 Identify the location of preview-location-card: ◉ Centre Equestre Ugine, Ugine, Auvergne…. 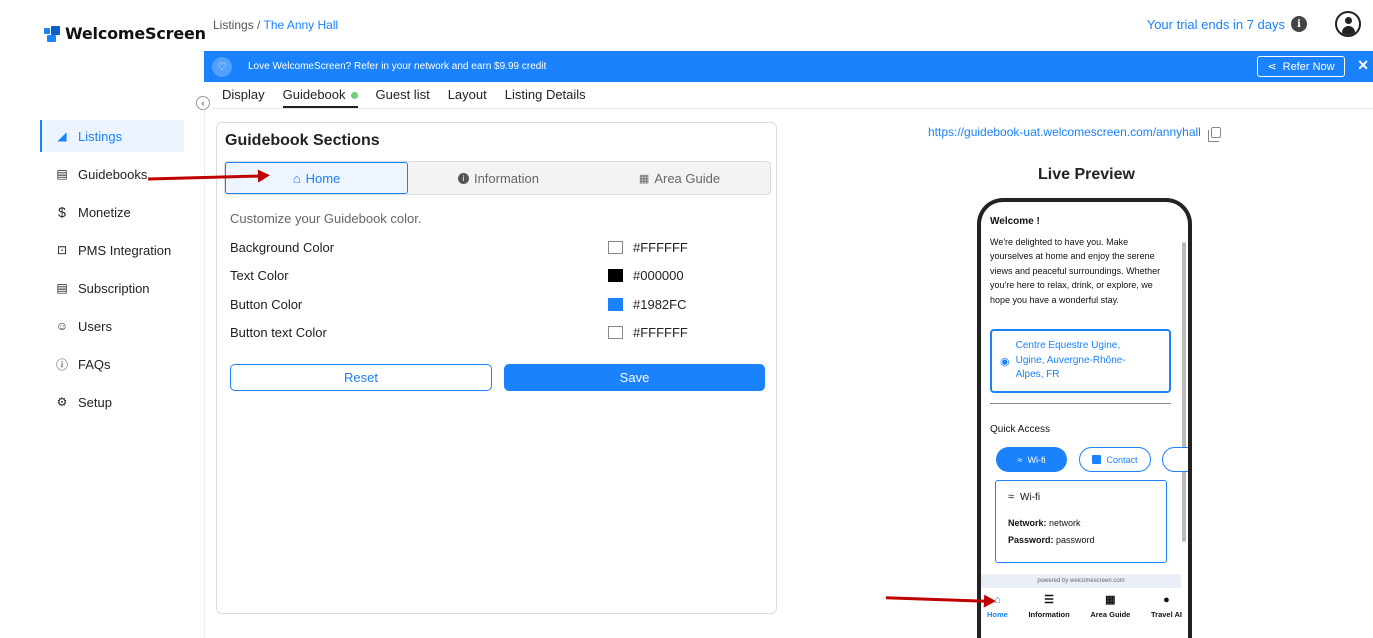
(1080, 361).